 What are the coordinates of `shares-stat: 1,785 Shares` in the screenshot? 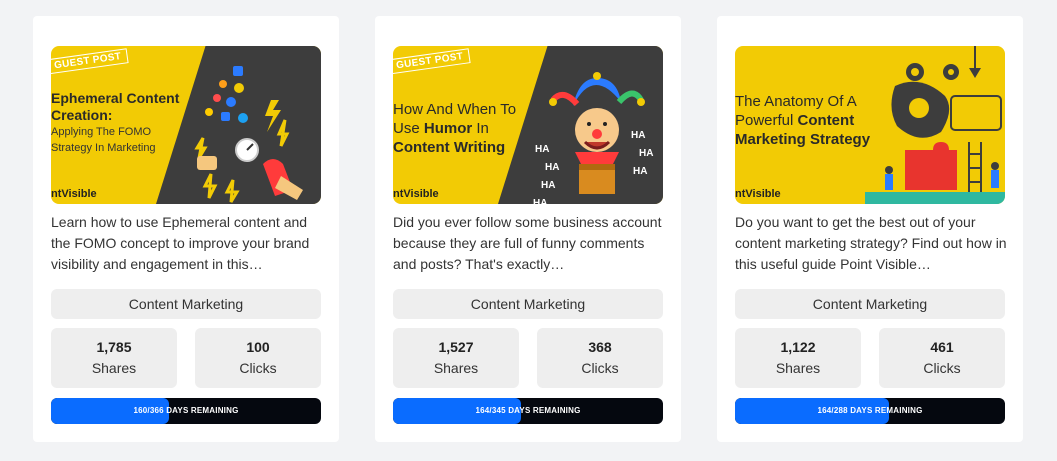 It's located at (114, 358).